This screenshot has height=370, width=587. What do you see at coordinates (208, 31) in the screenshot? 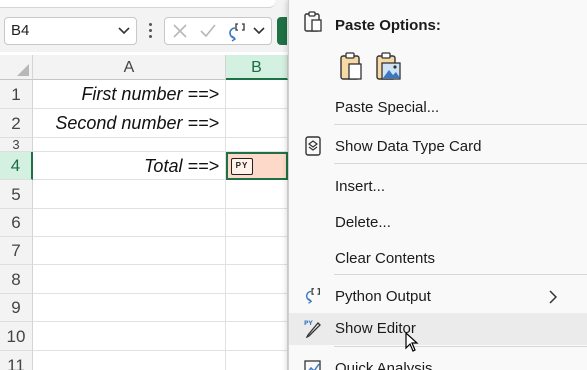
I see `check-icon` at bounding box center [208, 31].